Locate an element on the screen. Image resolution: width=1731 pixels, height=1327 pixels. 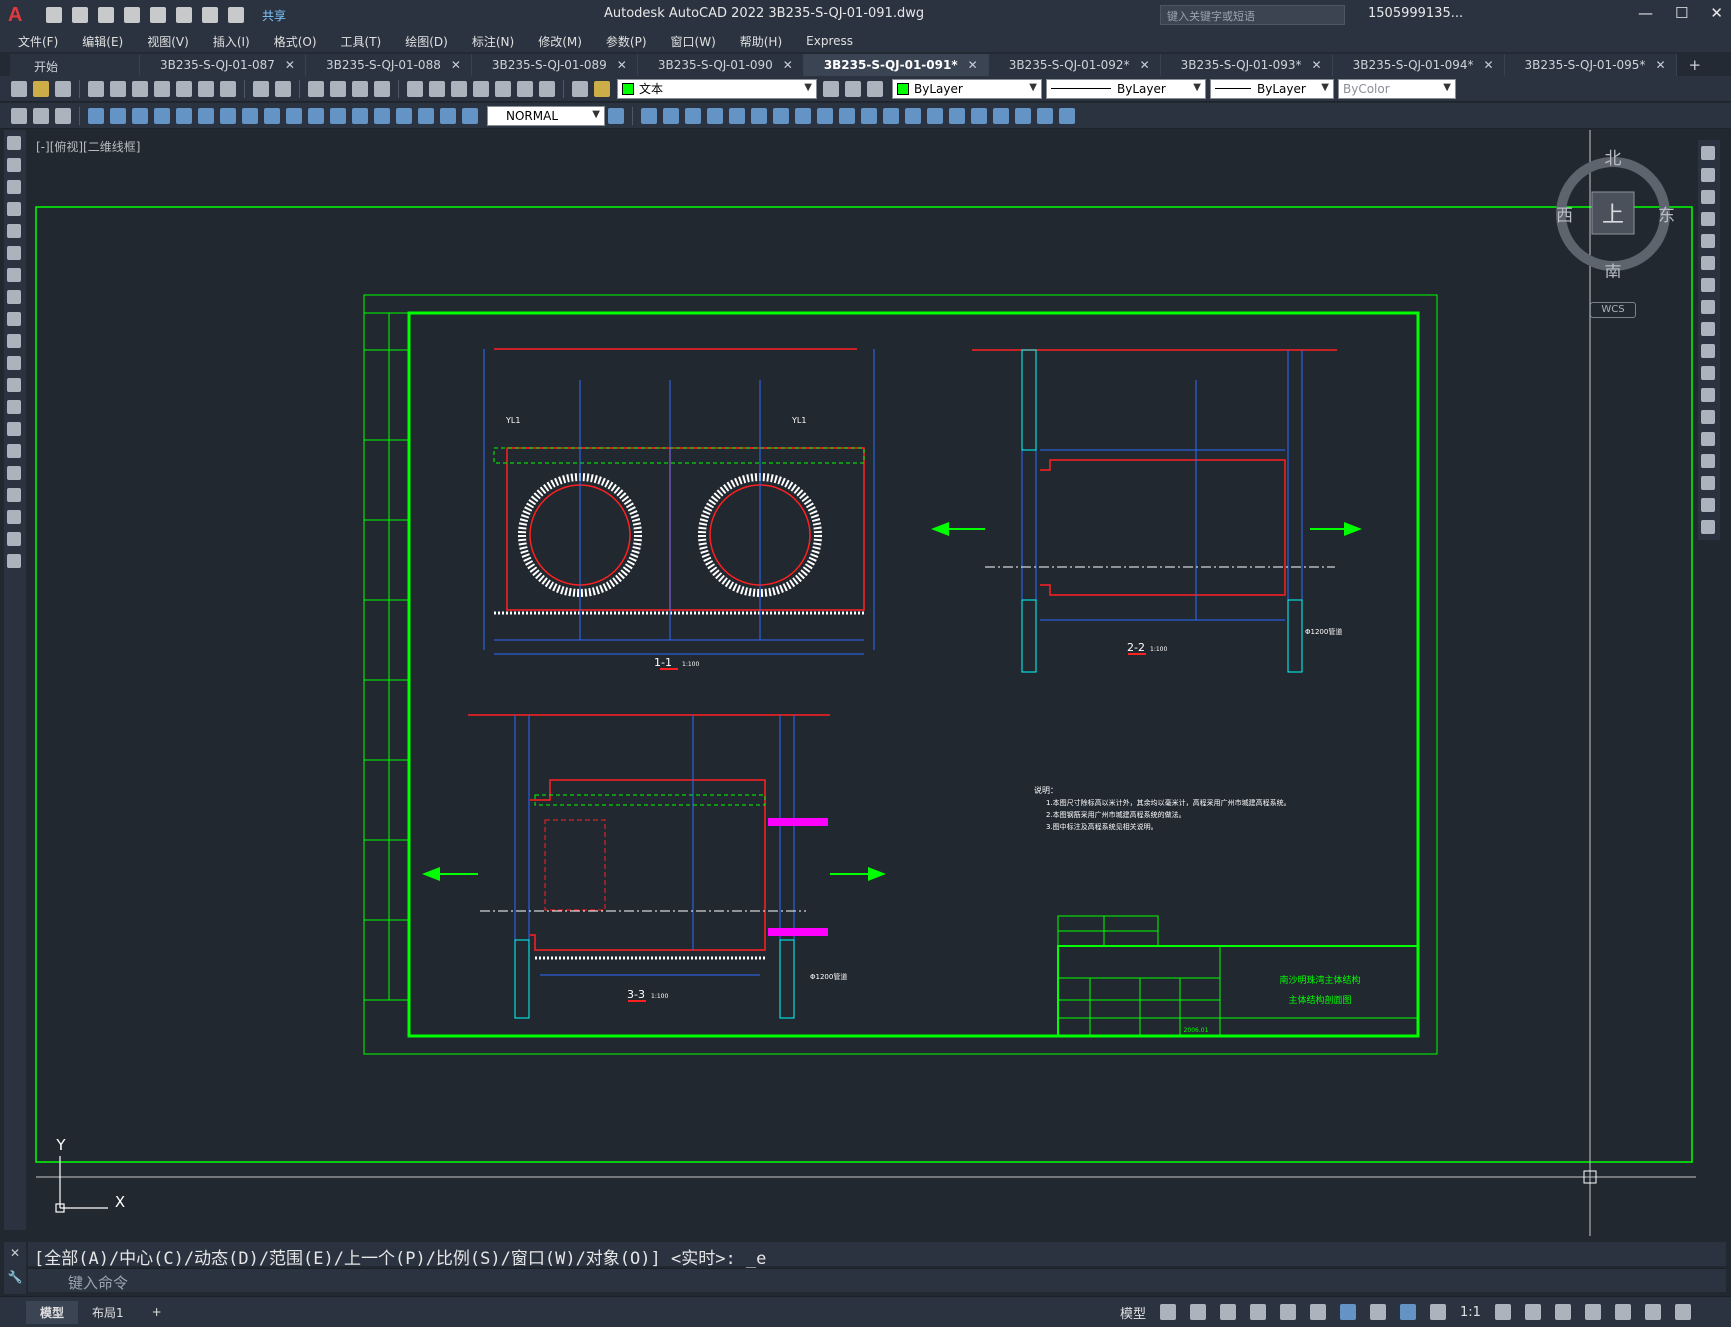
hamburger-menu-icon is located at coordinates (1682, 1312).